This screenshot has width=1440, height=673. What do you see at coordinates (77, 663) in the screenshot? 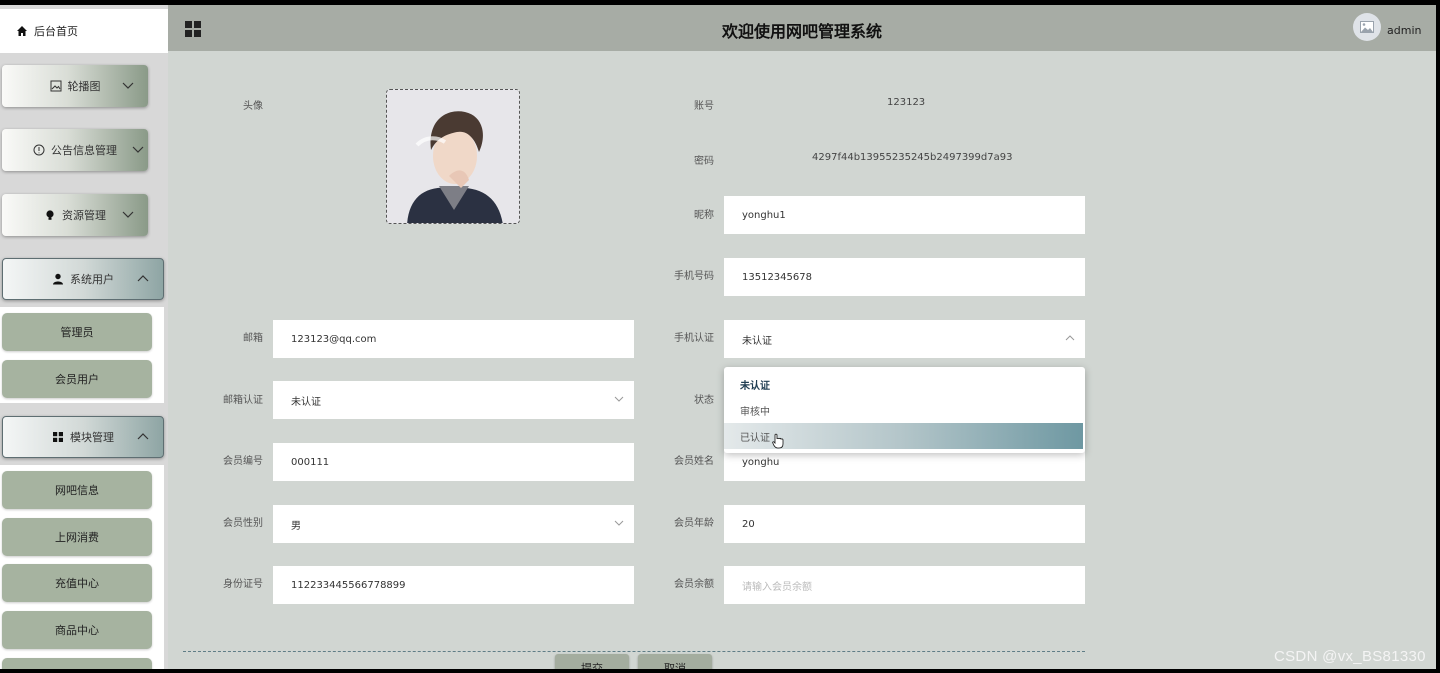
I see `sidebar-item-more` at bounding box center [77, 663].